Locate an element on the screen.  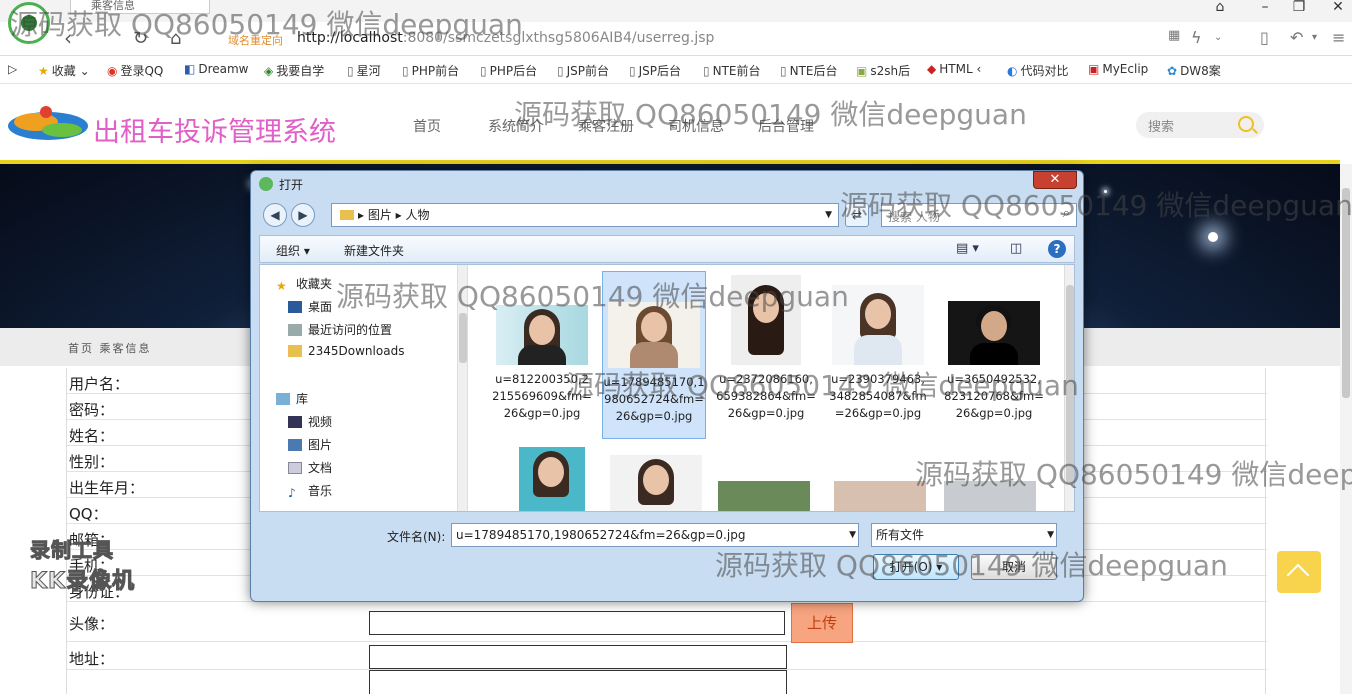
nav-admin: 后台管理 is located at coordinates (786, 126).